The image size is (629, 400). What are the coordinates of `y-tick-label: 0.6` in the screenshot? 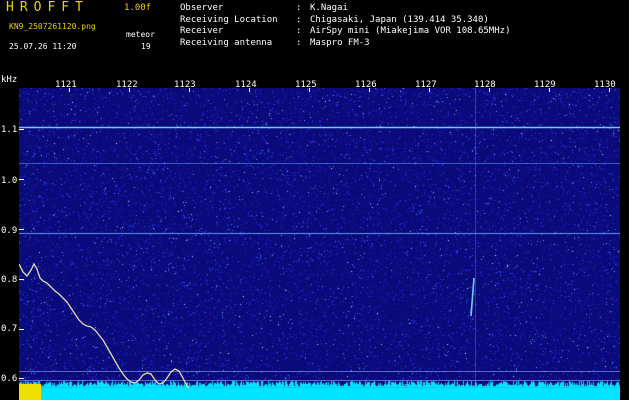 It's located at (9, 379).